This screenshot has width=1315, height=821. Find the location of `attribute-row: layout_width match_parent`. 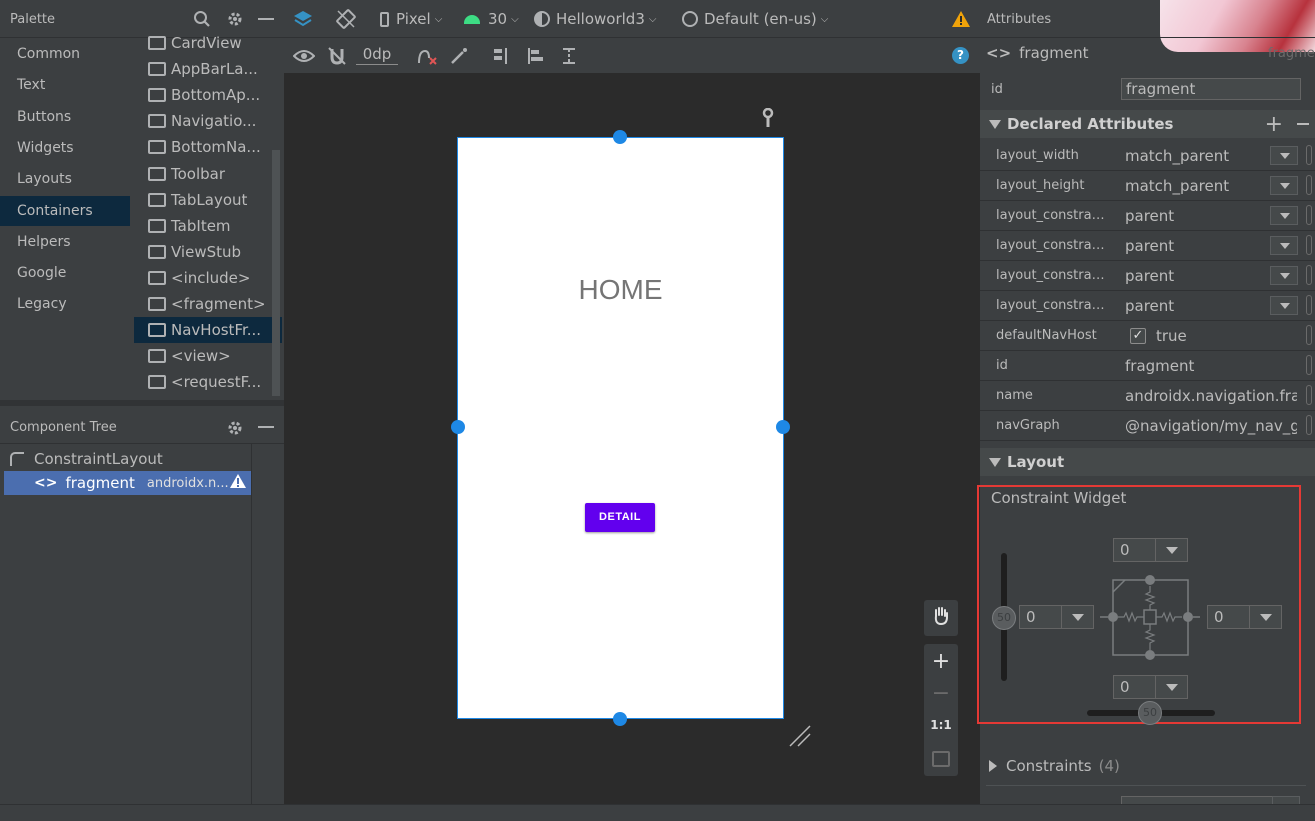

attribute-row: layout_width match_parent is located at coordinates (1147, 156).